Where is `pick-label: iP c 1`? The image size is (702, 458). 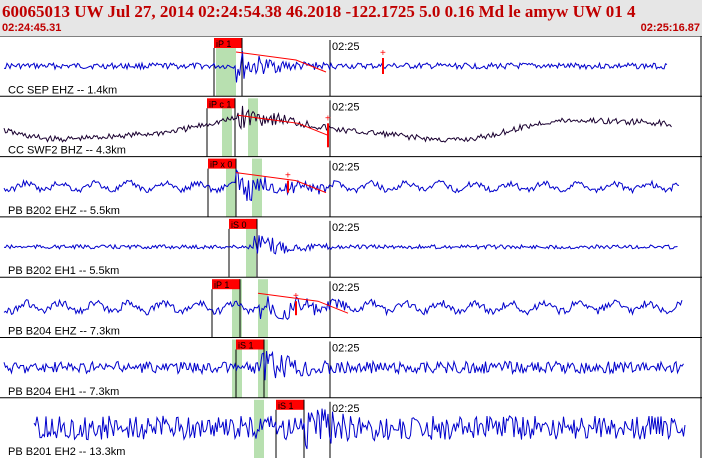 pick-label: iP c 1 is located at coordinates (220, 104).